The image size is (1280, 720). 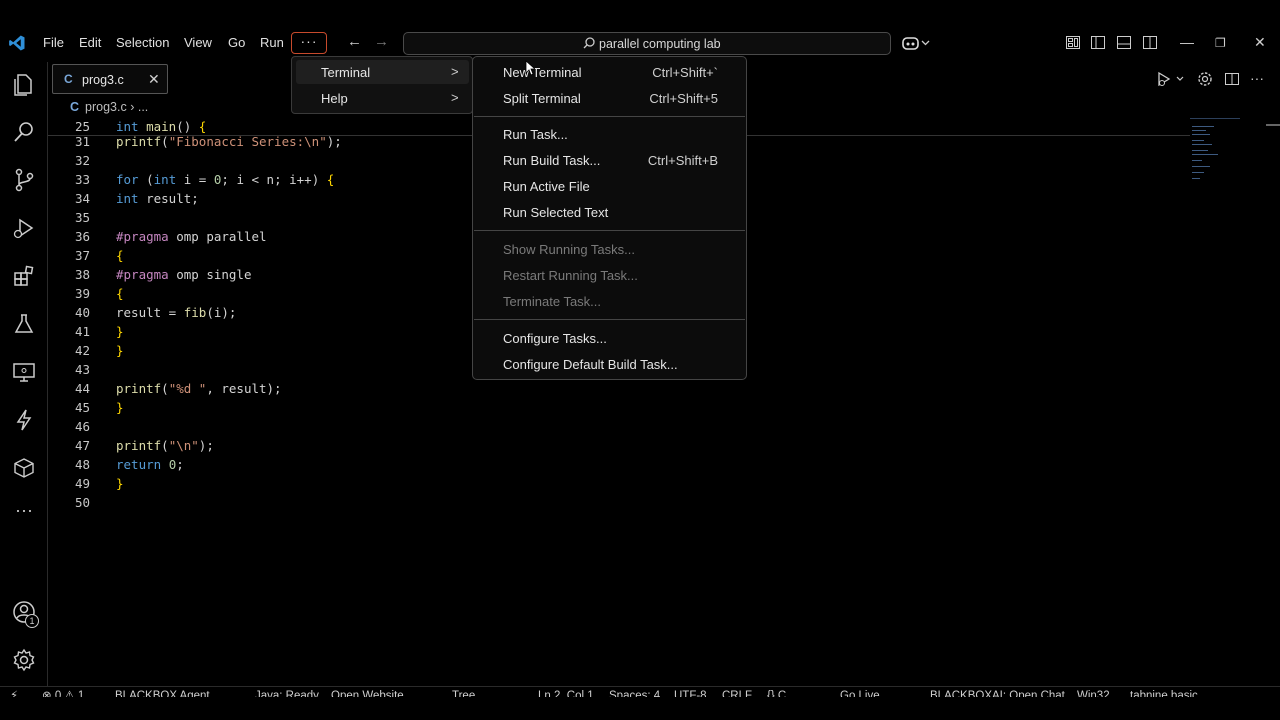 What do you see at coordinates (555, 212) in the screenshot?
I see `menu-run-selected-text: Run Selected Text` at bounding box center [555, 212].